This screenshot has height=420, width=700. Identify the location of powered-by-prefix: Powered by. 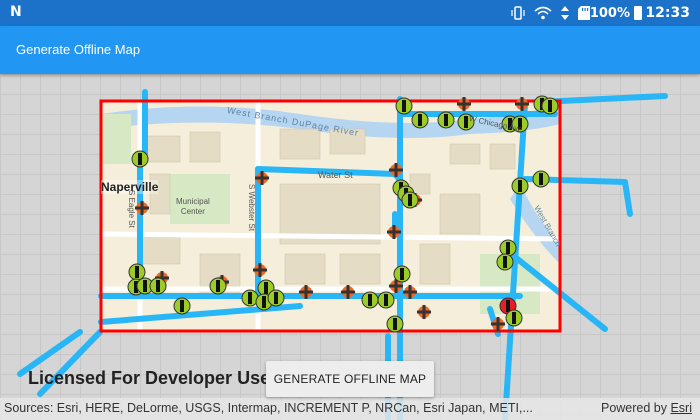
(635, 408).